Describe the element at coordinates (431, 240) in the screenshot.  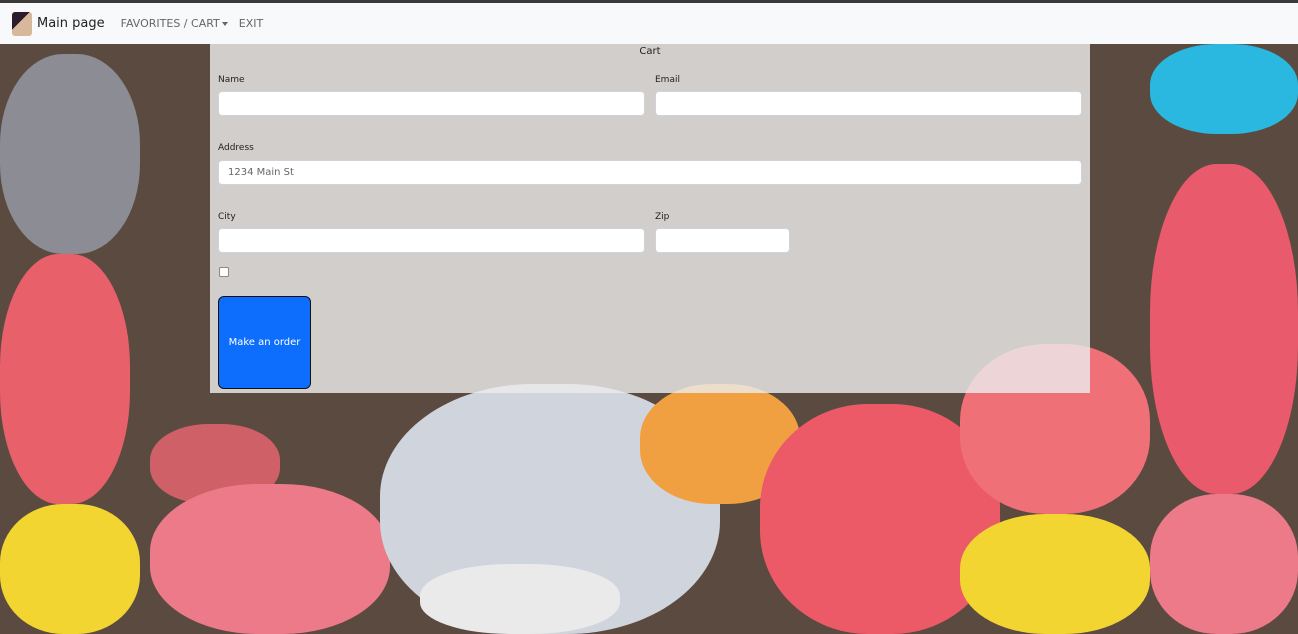
I see `city-input` at that location.